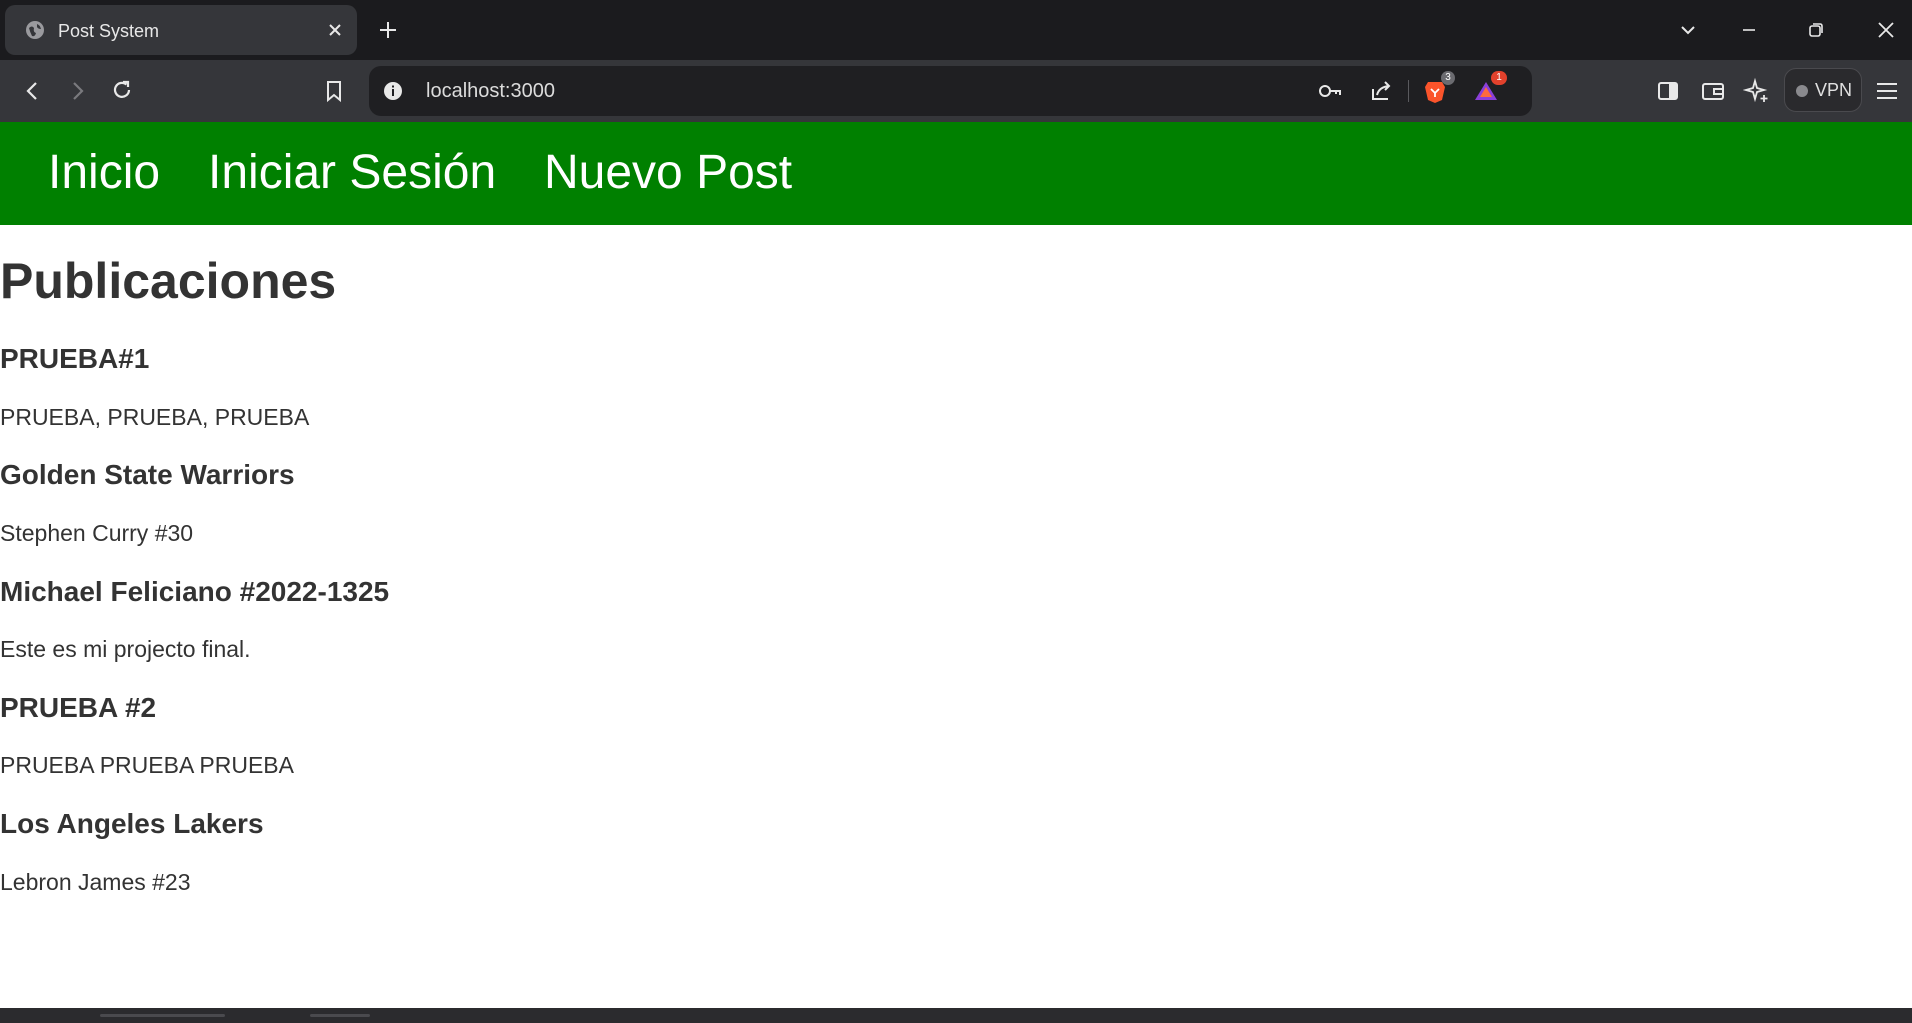 This screenshot has height=1023, width=1912. I want to click on browser-toolbar: localhost:3000 3 1 VPN, so click(956, 91).